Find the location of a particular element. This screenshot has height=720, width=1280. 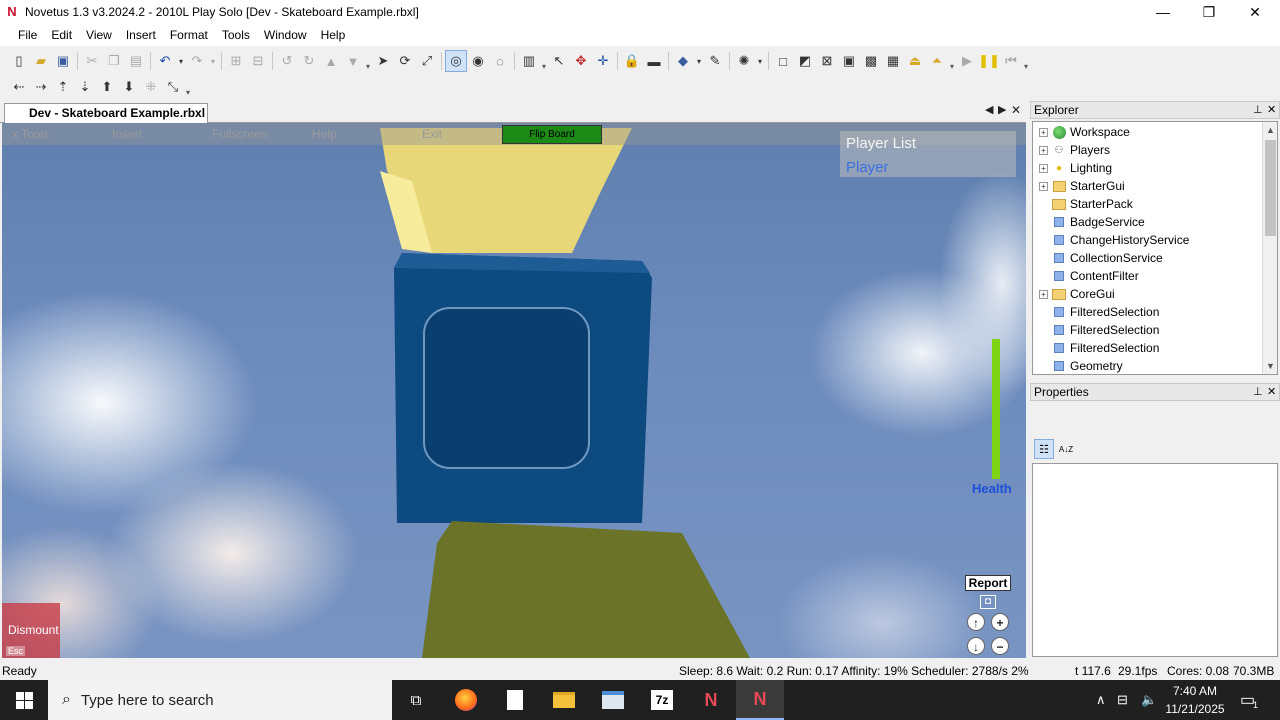

menu-edit: Edit is located at coordinates (61, 35).